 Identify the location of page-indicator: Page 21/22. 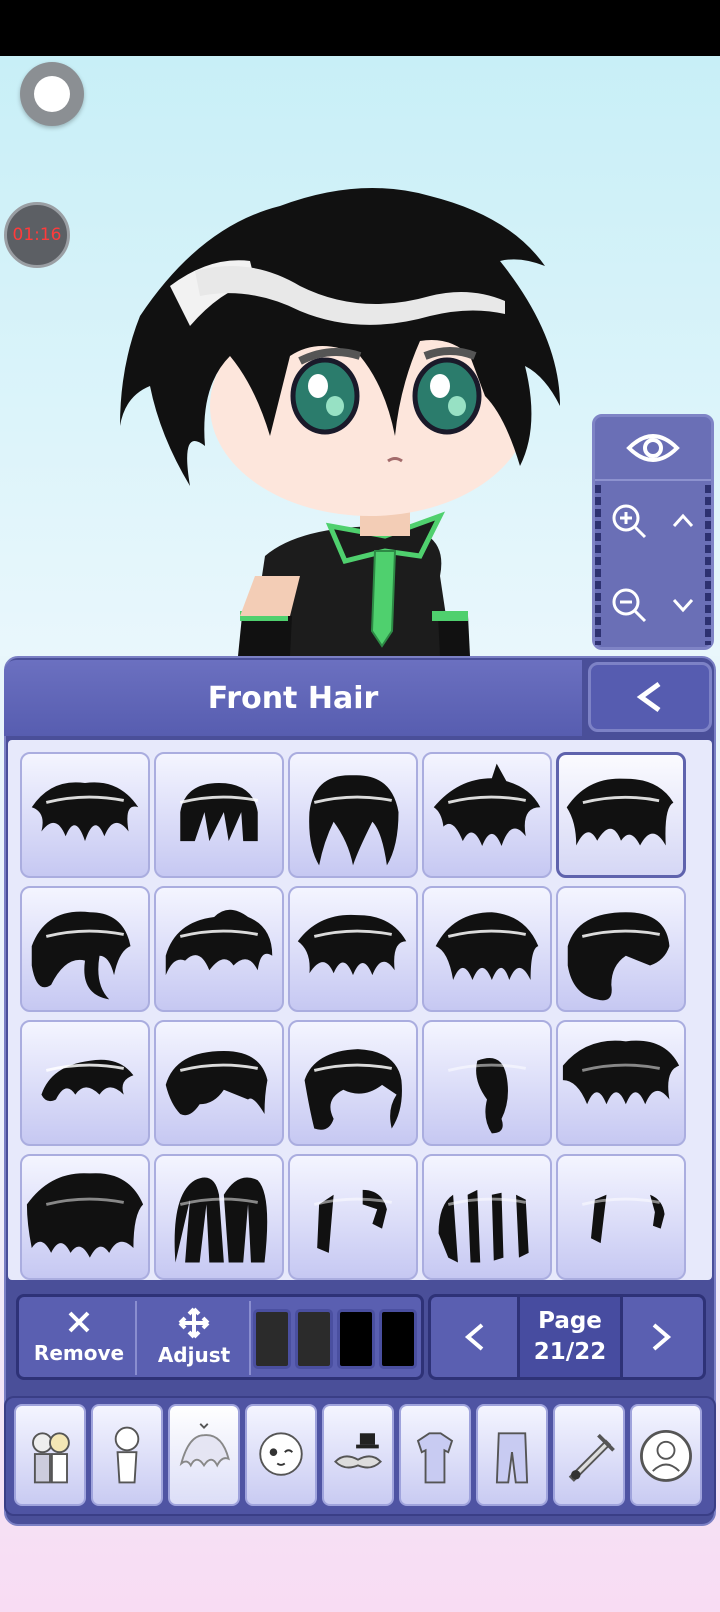
(570, 1337).